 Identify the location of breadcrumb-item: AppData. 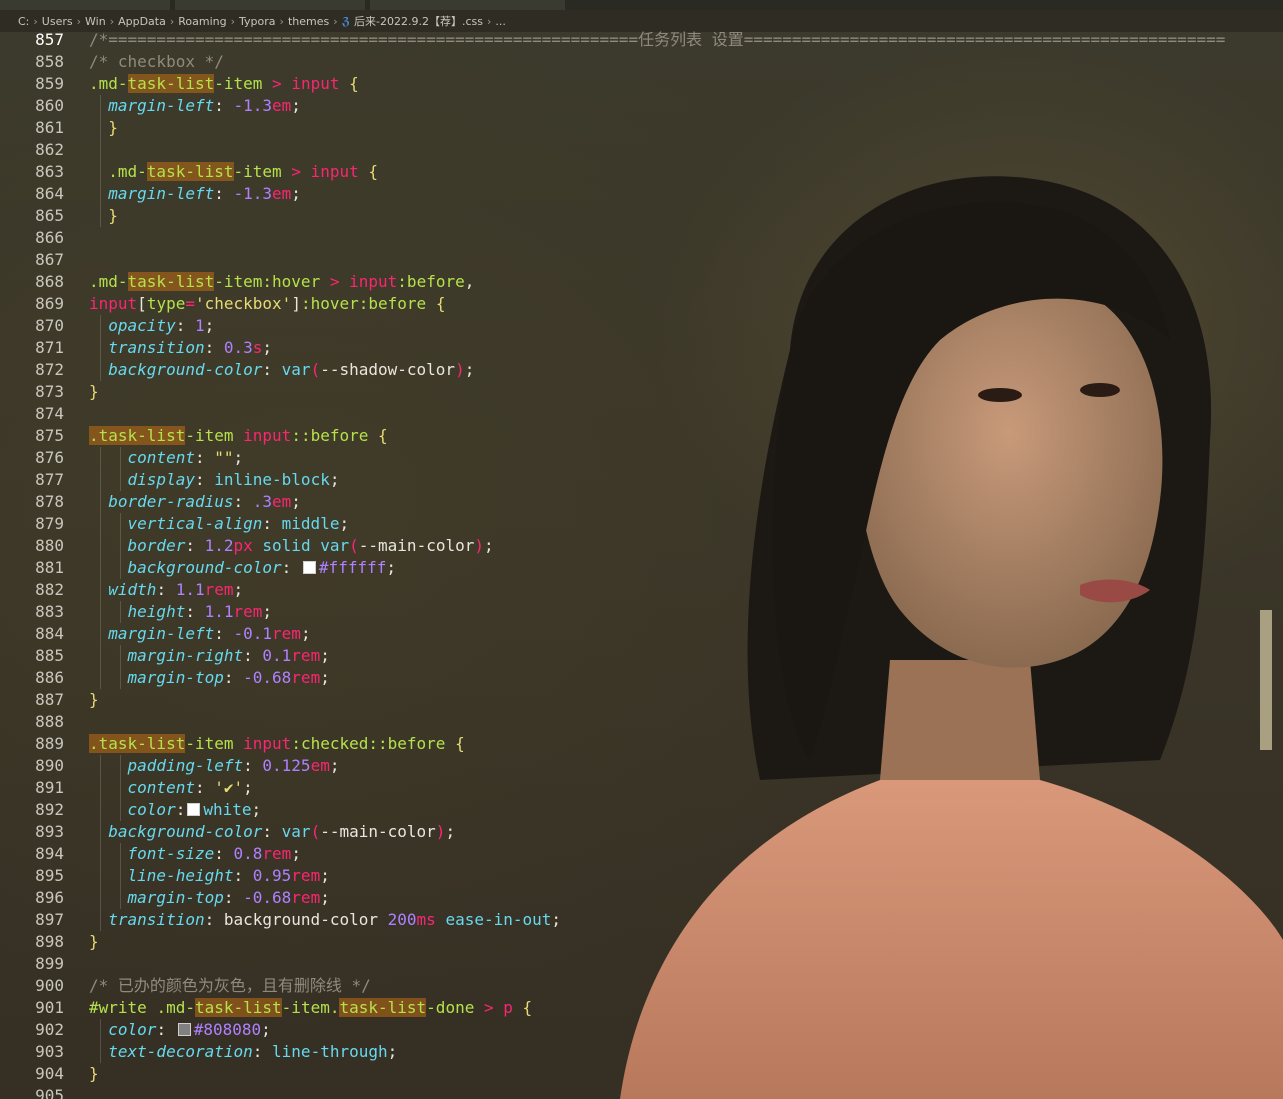
(142, 21).